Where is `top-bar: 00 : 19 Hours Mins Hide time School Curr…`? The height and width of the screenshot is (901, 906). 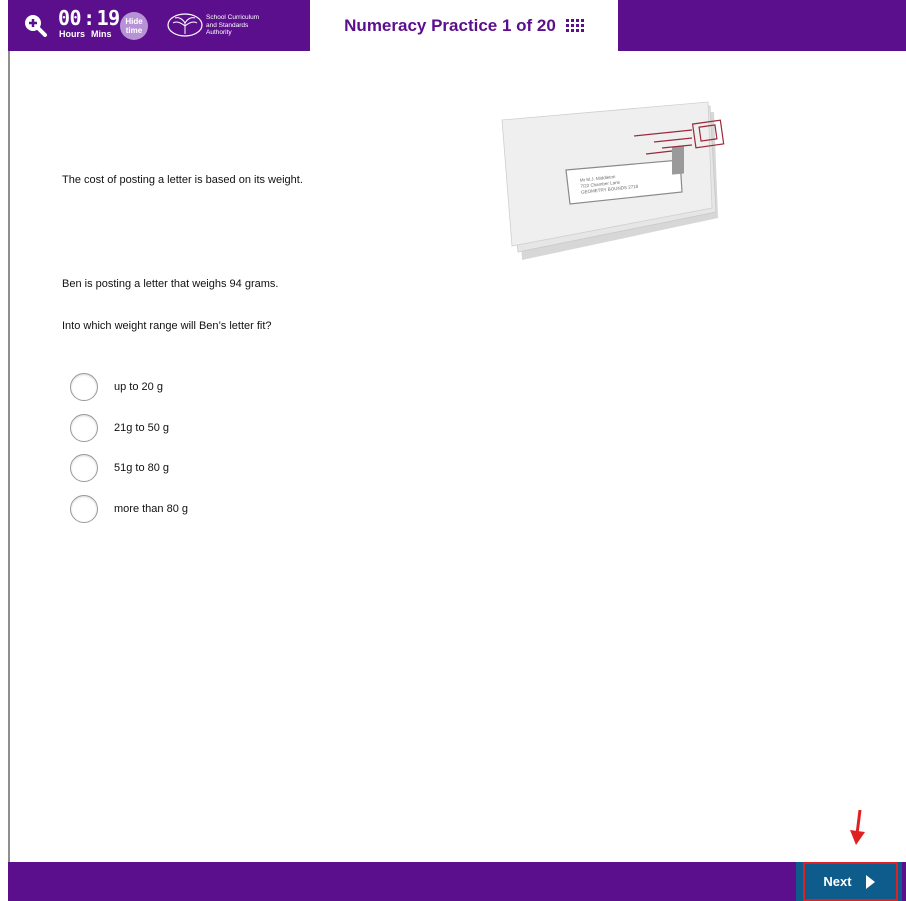
top-bar: 00 : 19 Hours Mins Hide time School Curr… is located at coordinates (457, 25).